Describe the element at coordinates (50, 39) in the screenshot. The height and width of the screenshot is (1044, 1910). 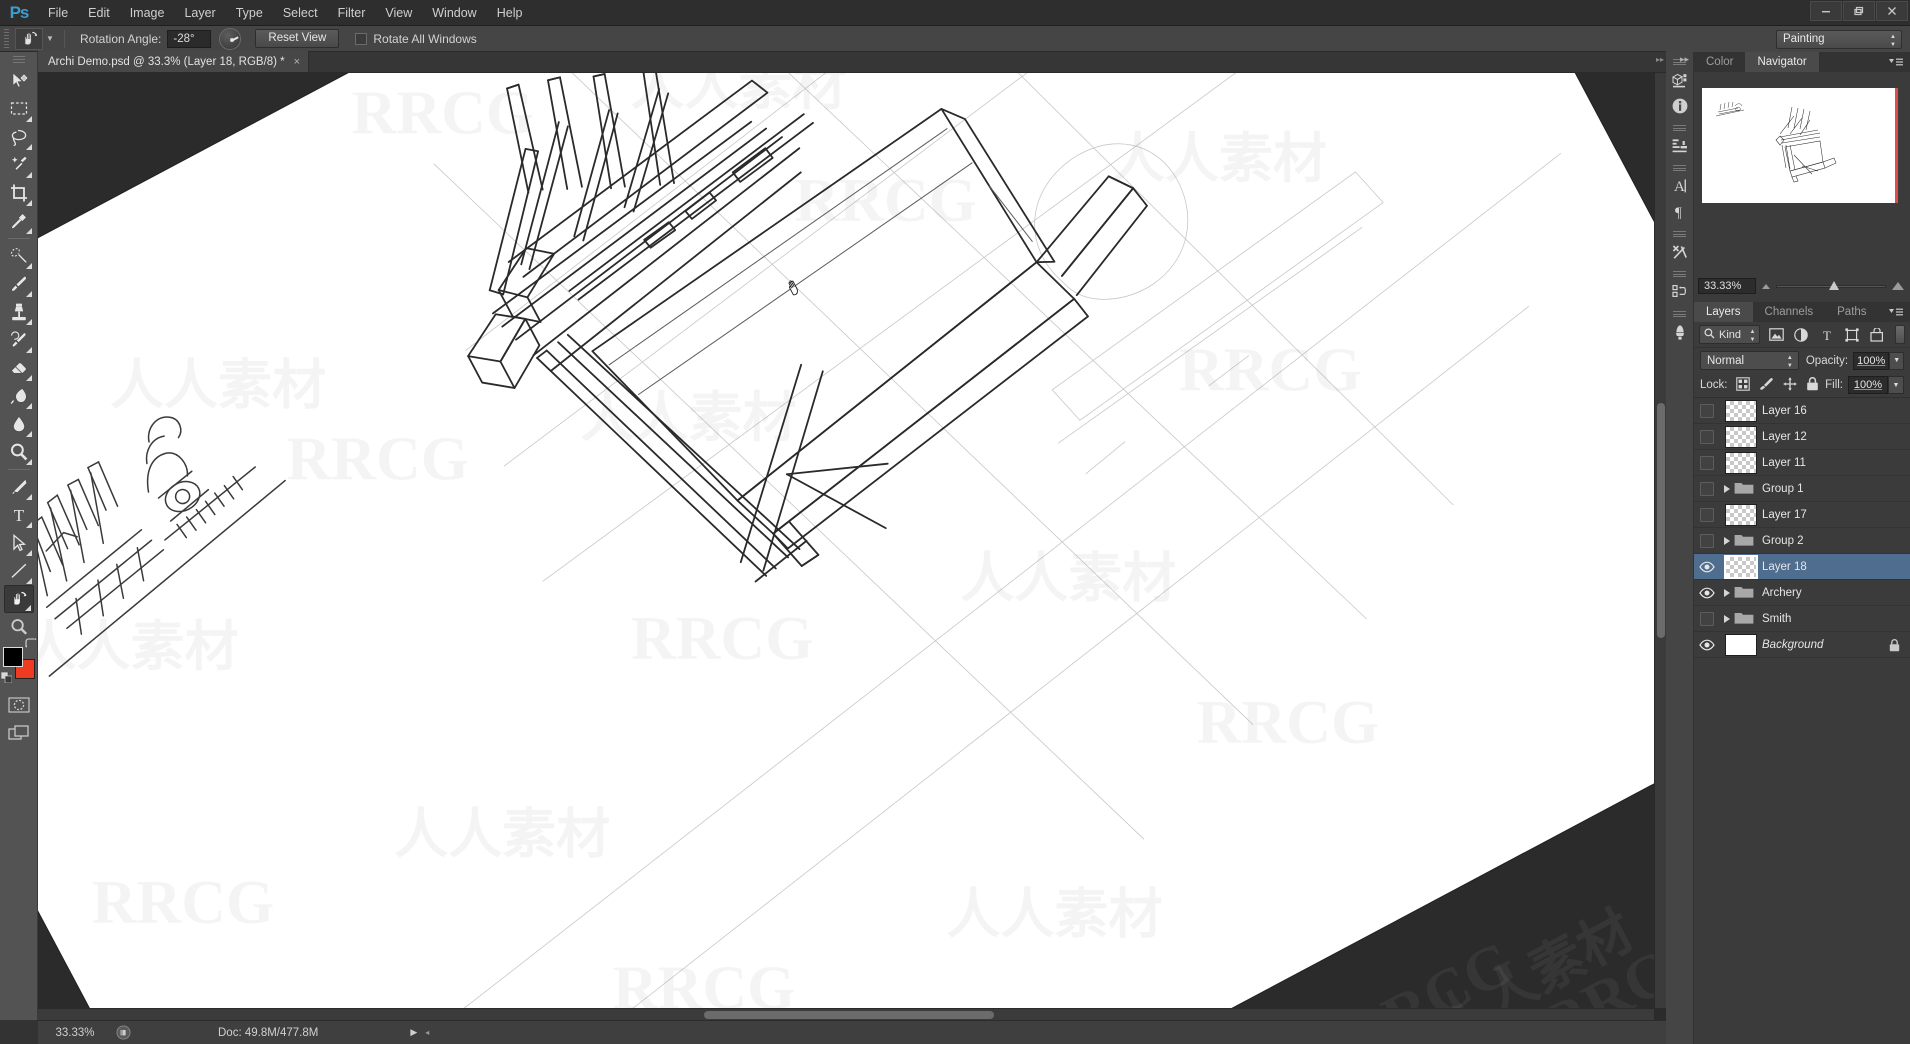
I see `tool-preset-chevron-down-icon: ▼` at that location.